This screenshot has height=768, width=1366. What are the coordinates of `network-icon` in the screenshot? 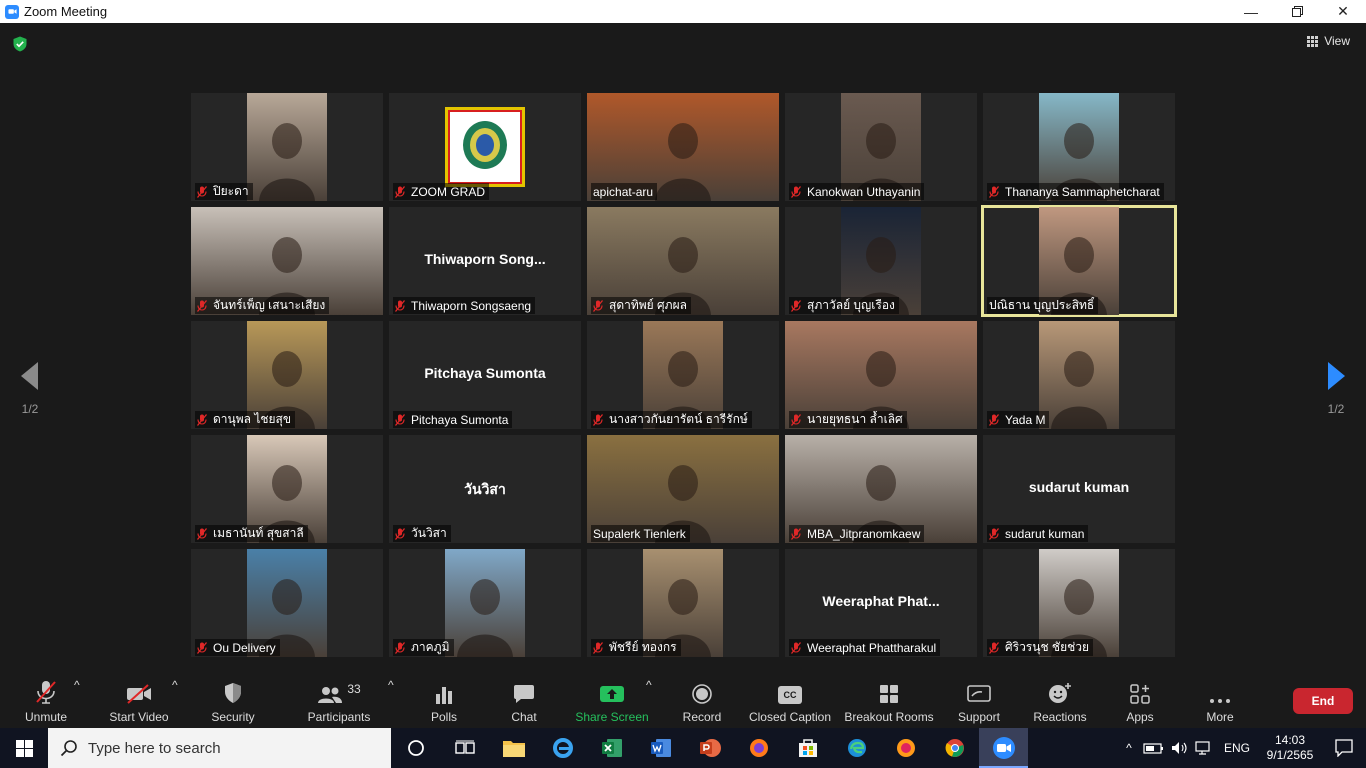 It's located at (1204, 748).